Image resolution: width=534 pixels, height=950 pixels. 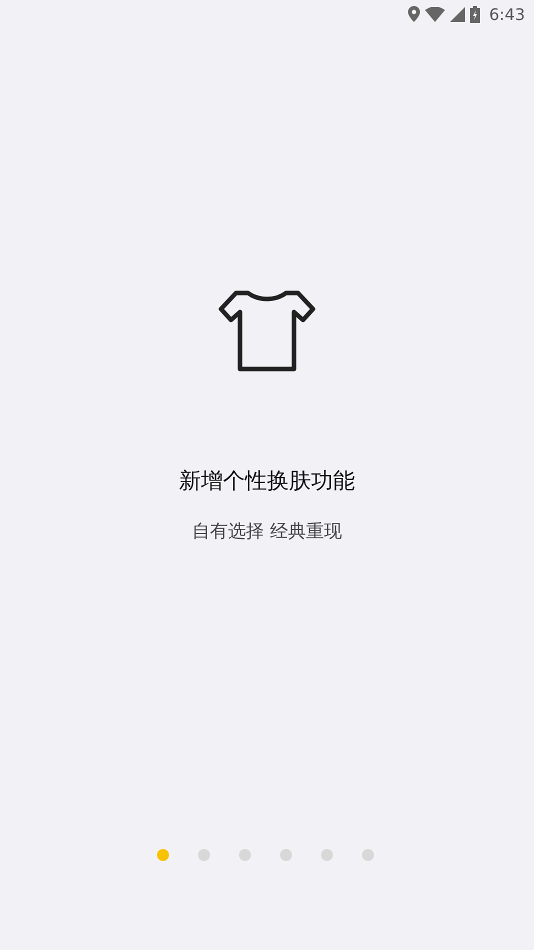 I want to click on location-icon, so click(x=414, y=14).